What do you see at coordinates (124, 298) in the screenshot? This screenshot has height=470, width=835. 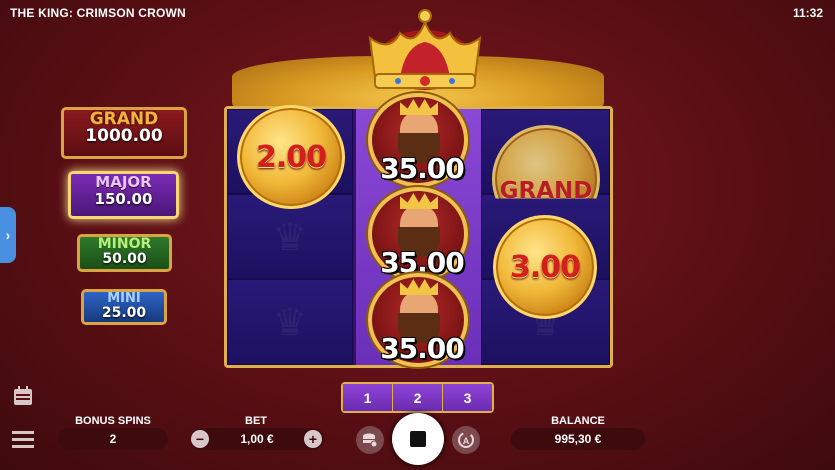 I see `jackpot-mini-name: MINI` at bounding box center [124, 298].